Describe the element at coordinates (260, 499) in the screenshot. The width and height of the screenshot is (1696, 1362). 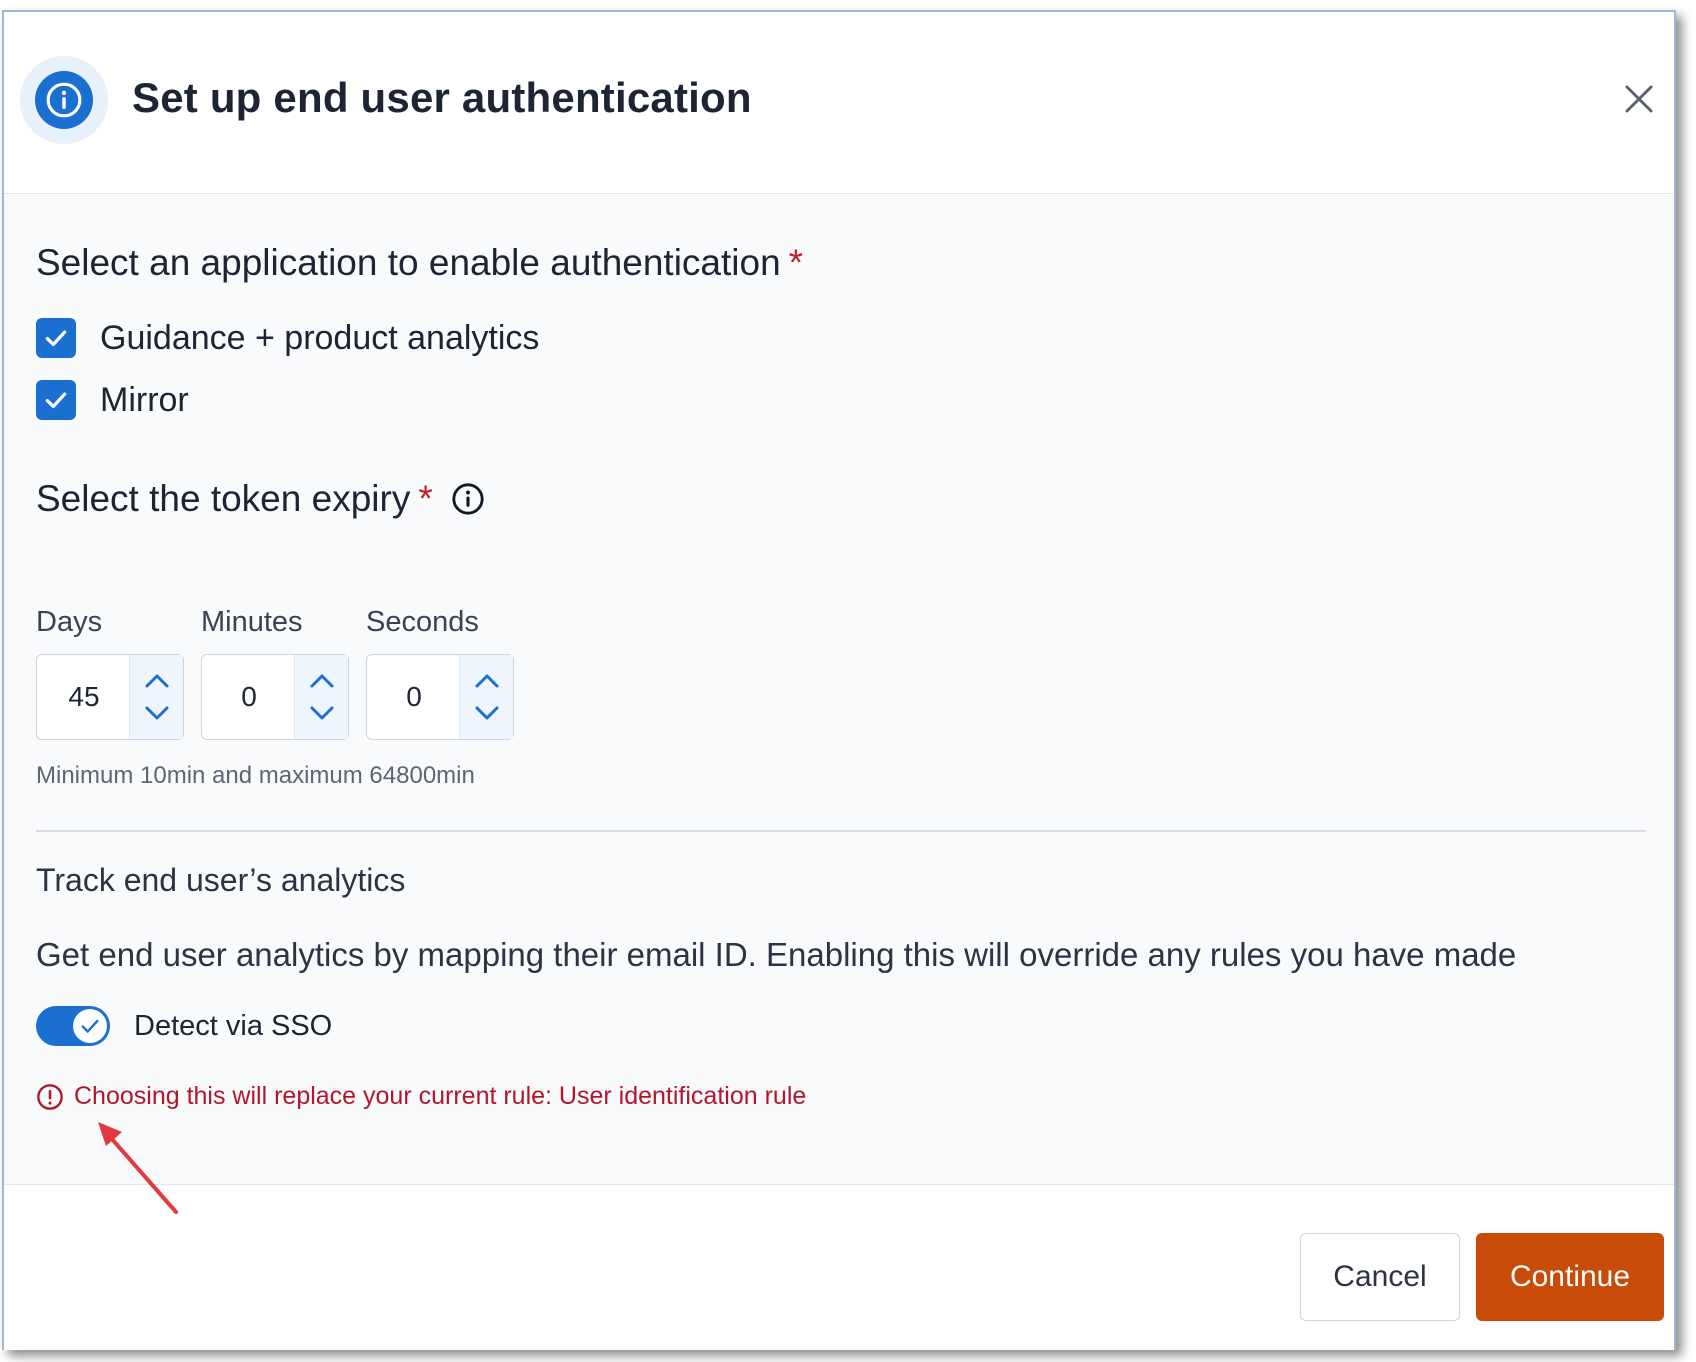
I see `token-section-title: Select the token expiry *` at that location.